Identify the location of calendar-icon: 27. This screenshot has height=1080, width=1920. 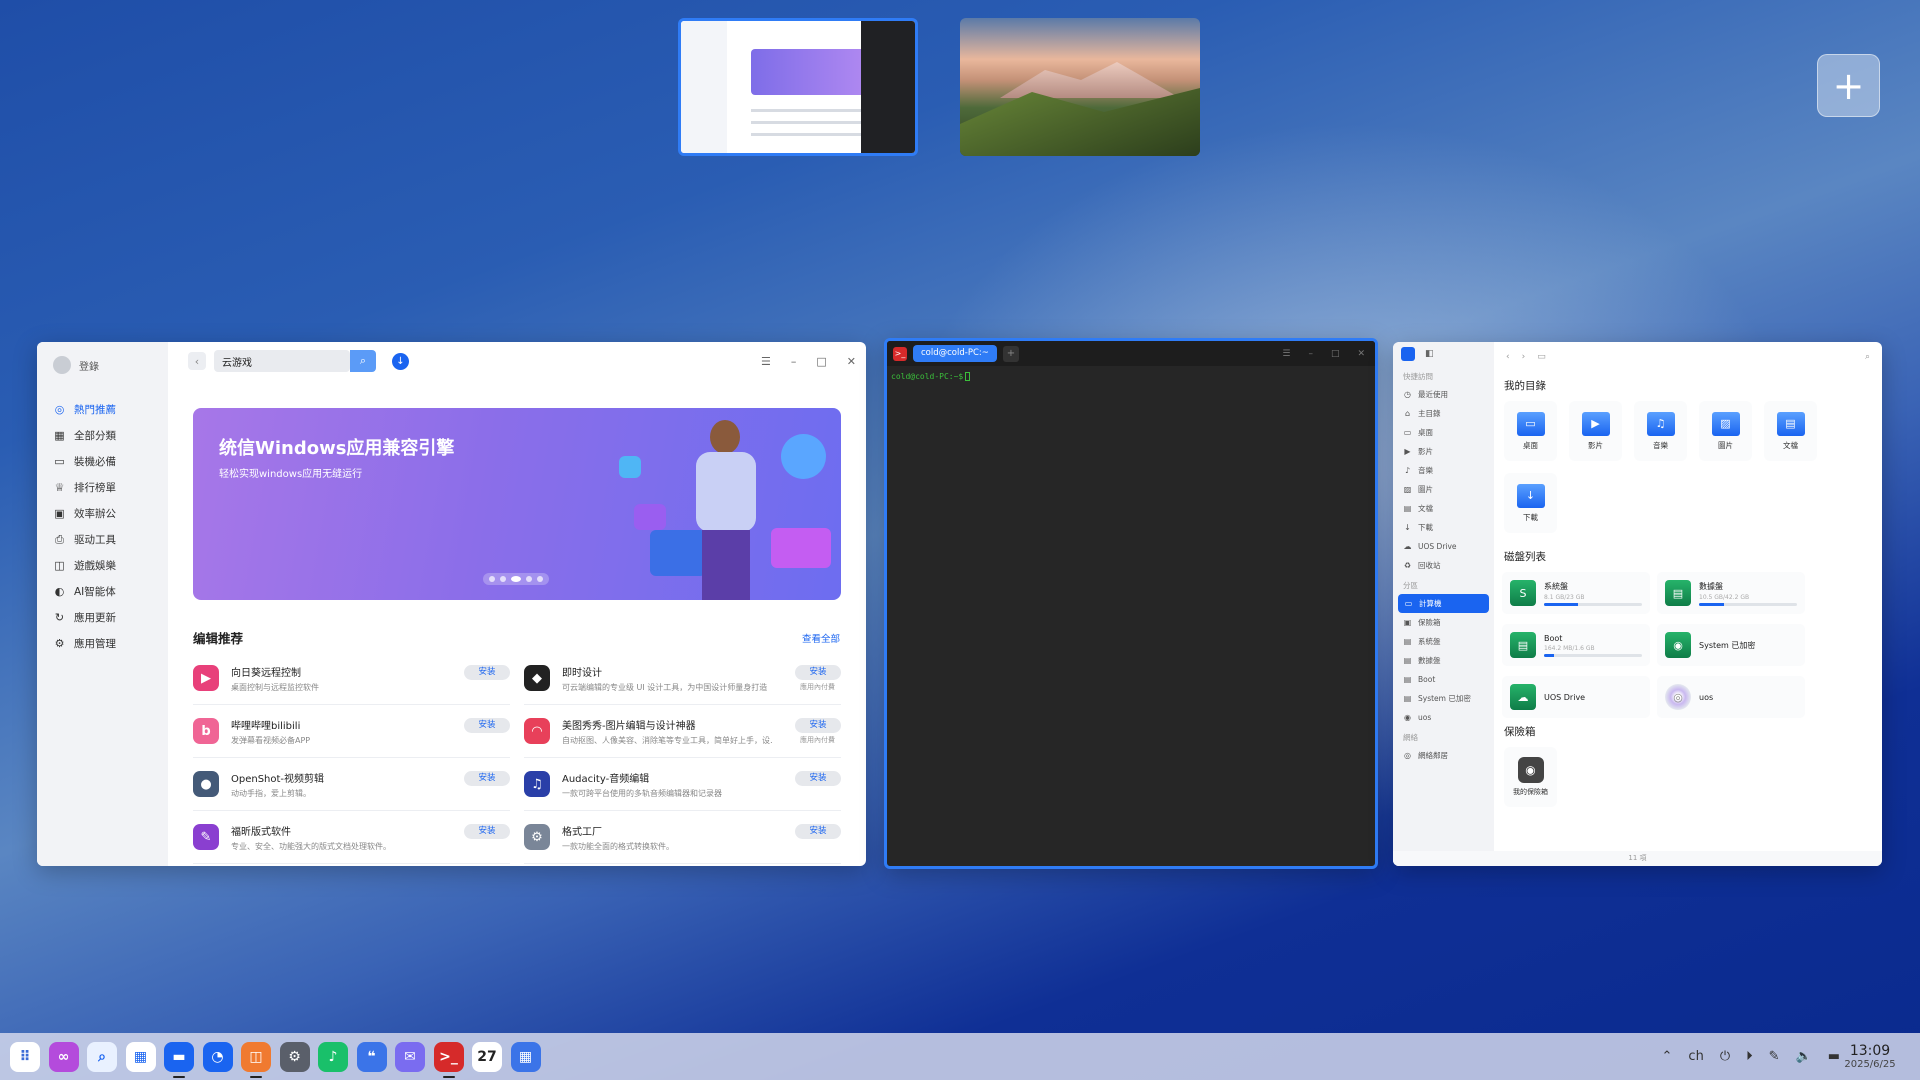
(487, 1056).